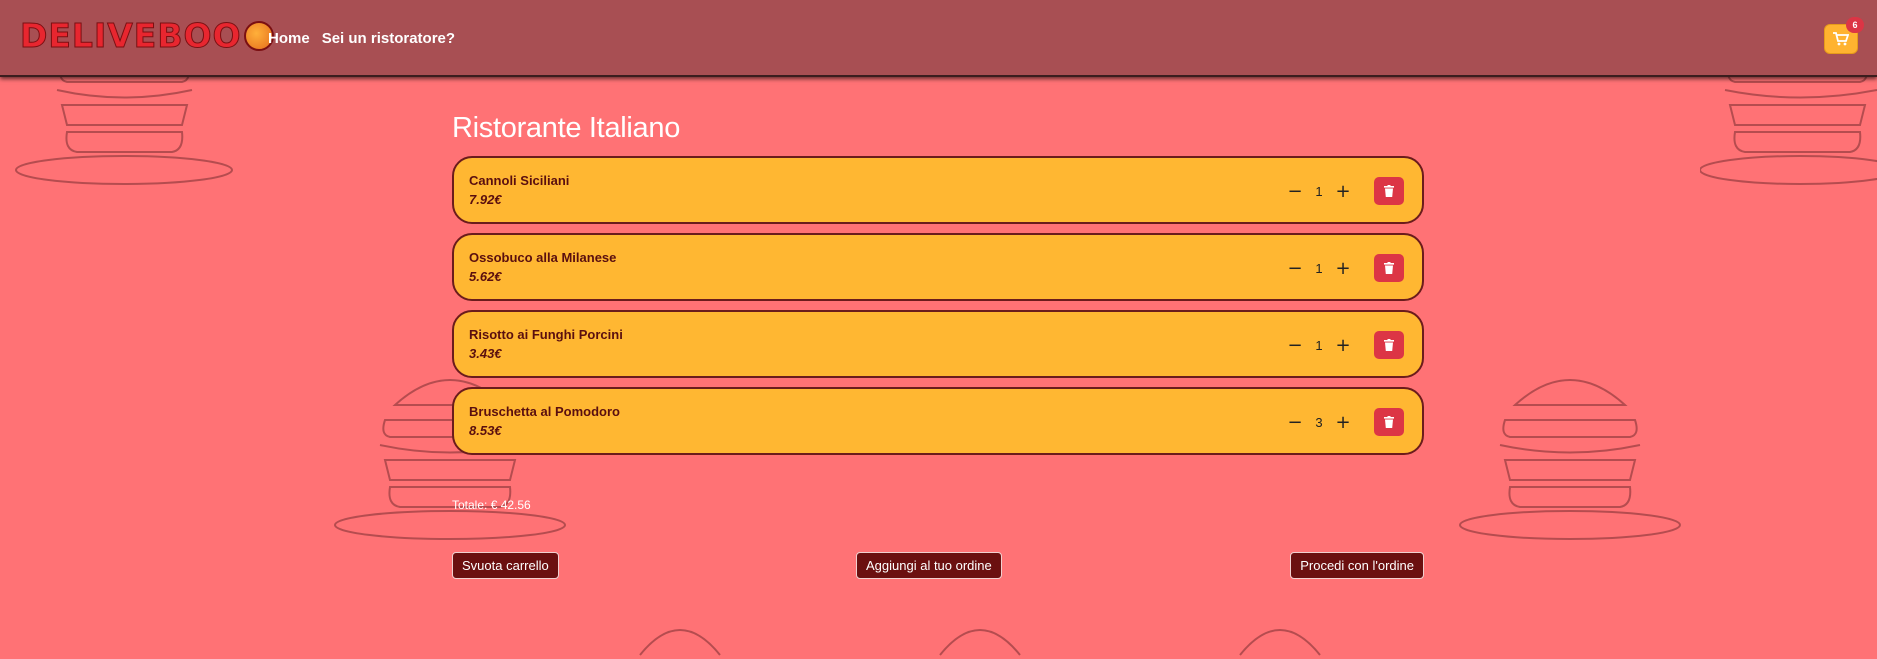 This screenshot has width=1877, height=659. What do you see at coordinates (485, 276) in the screenshot?
I see `item-price: 5.62€` at bounding box center [485, 276].